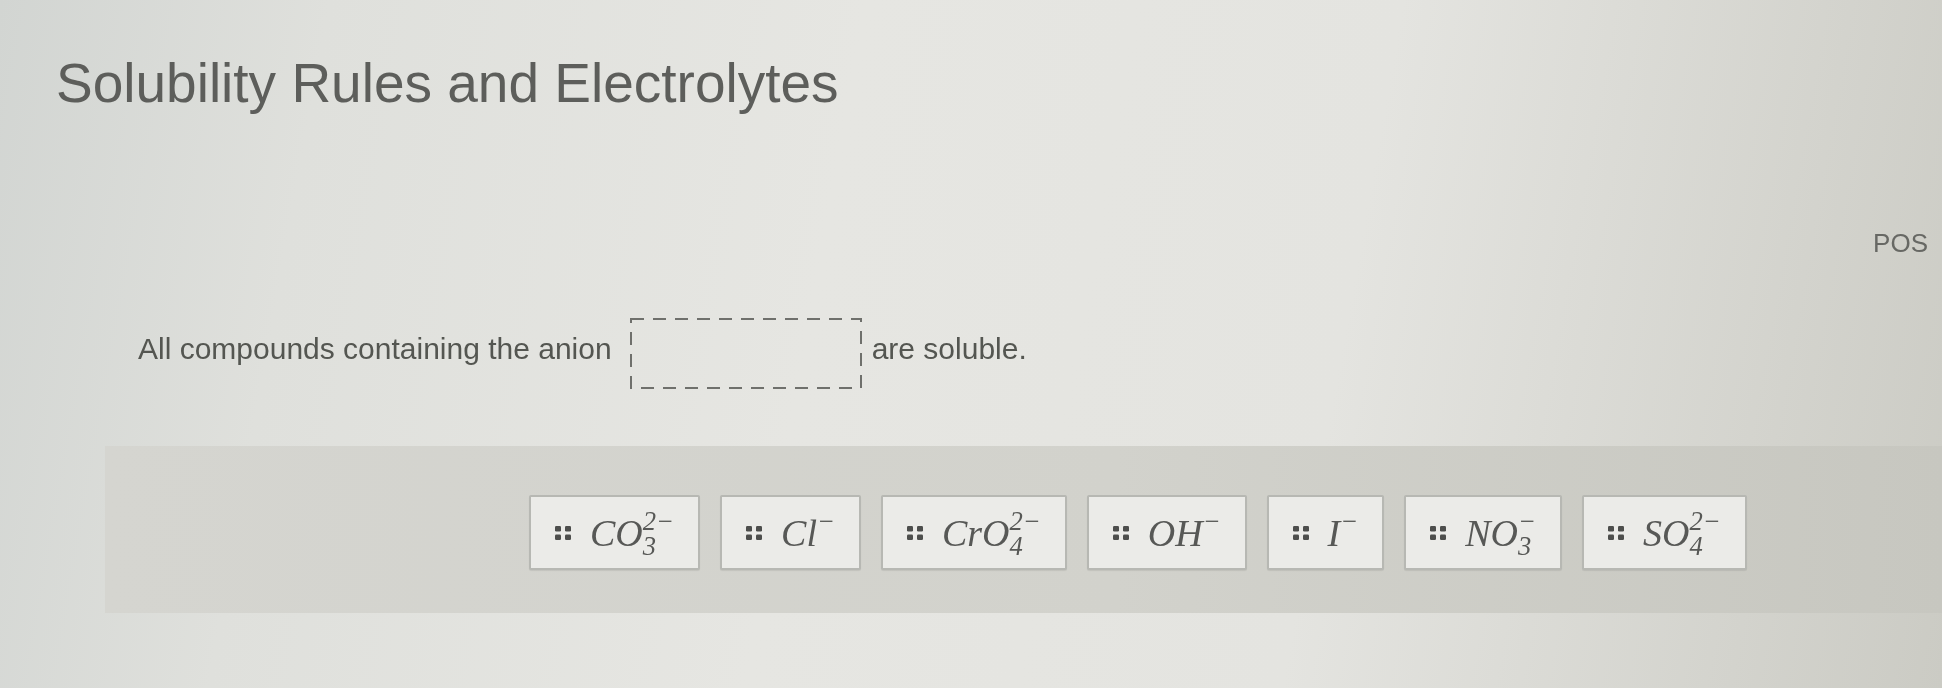 The width and height of the screenshot is (1942, 688). Describe the element at coordinates (448, 83) in the screenshot. I see `page-title: Solubility Rules and Electrolytes` at that location.